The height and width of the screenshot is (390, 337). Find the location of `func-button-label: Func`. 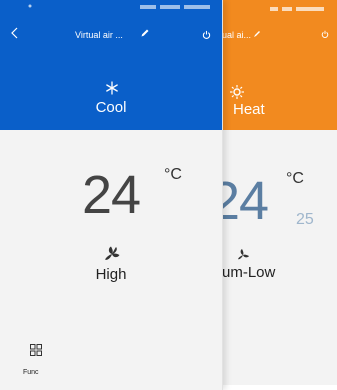

func-button-label: Func is located at coordinates (31, 372).